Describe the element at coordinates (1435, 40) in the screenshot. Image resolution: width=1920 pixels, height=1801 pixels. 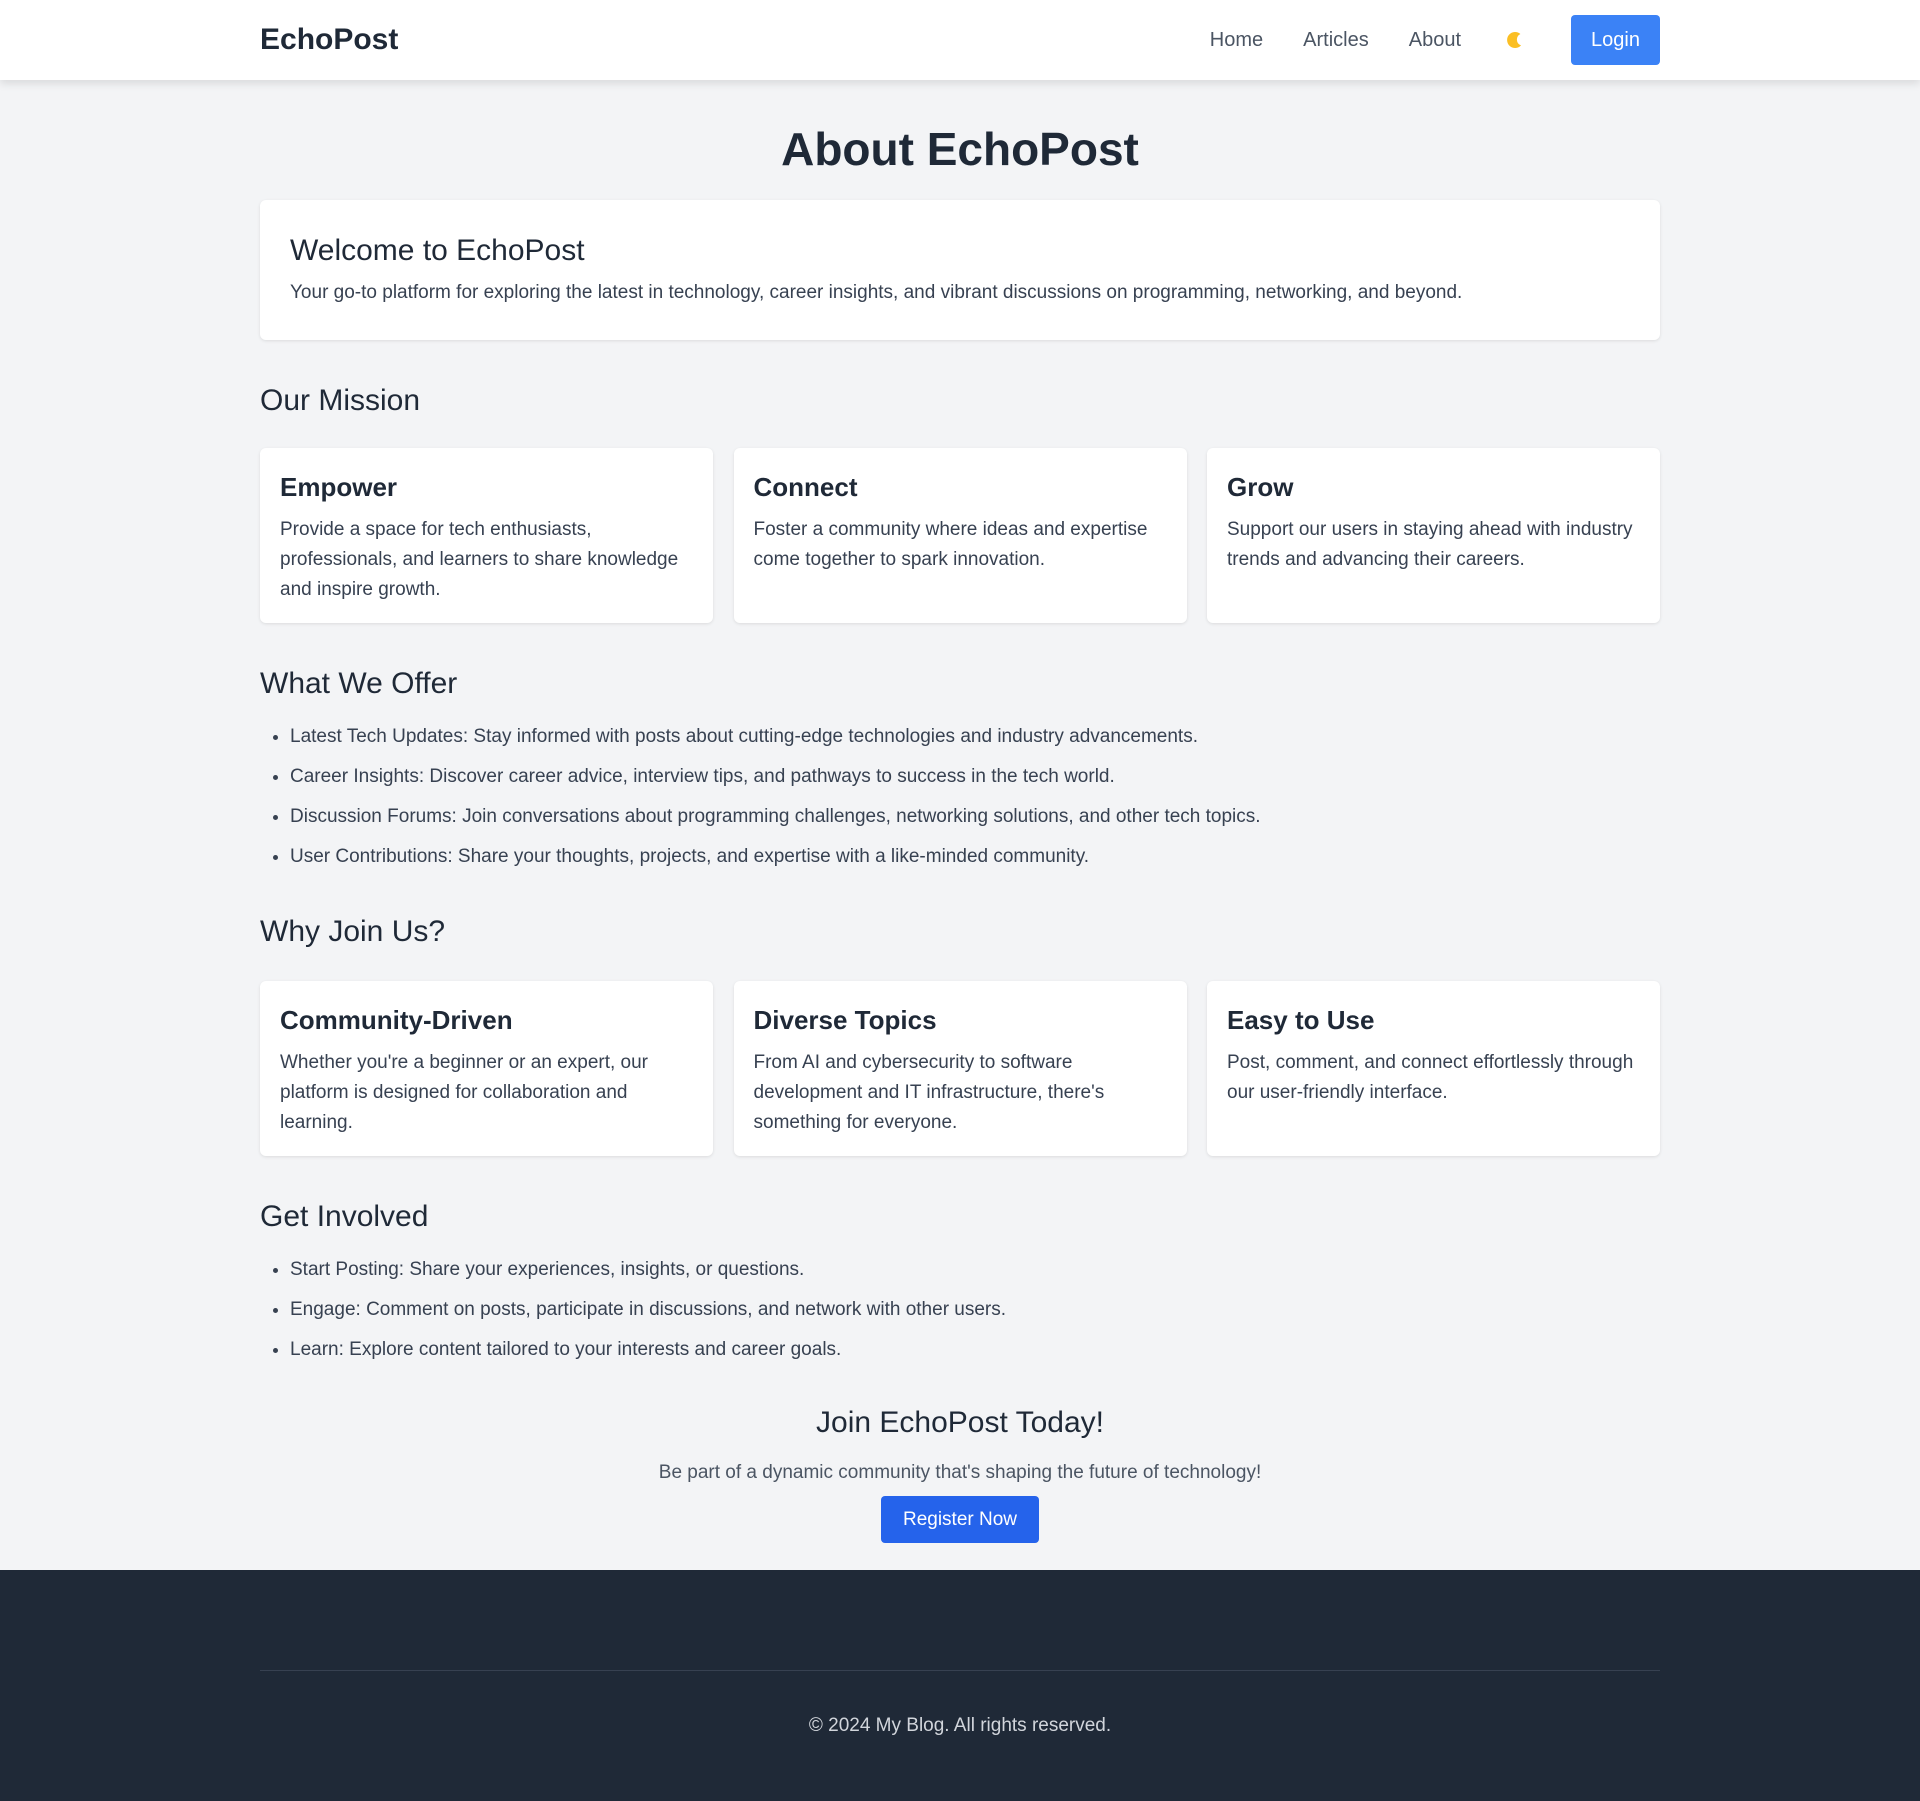
I see `nav-link-about: About` at that location.